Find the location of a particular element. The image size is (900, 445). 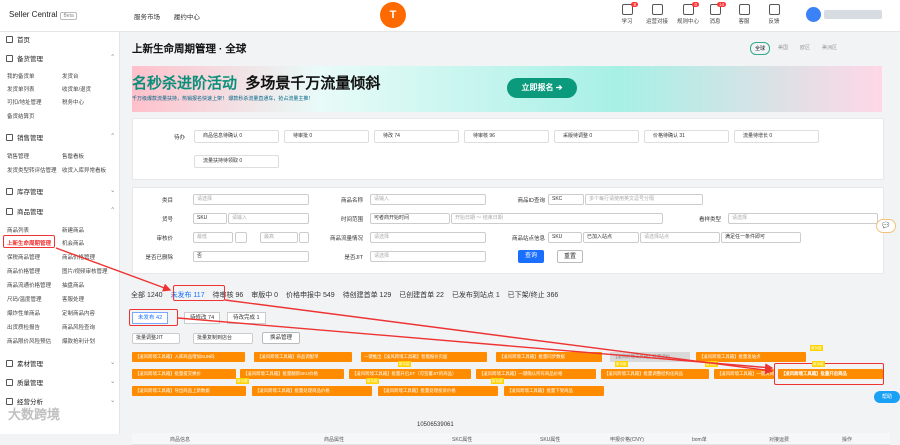

stat-item: 流量待增长 0 is located at coordinates (776, 136).